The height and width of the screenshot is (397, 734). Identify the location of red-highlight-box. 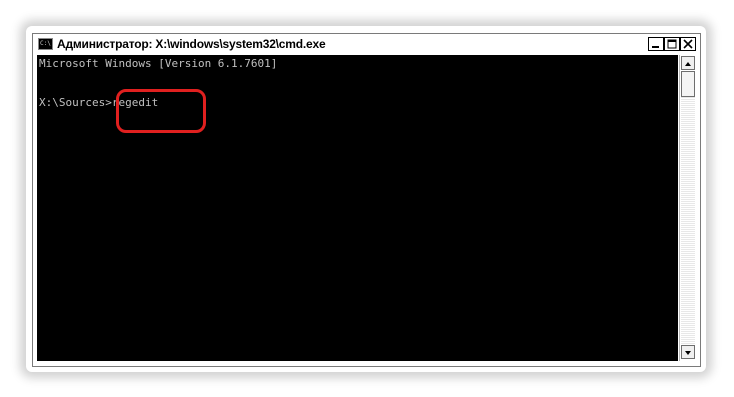
(161, 111).